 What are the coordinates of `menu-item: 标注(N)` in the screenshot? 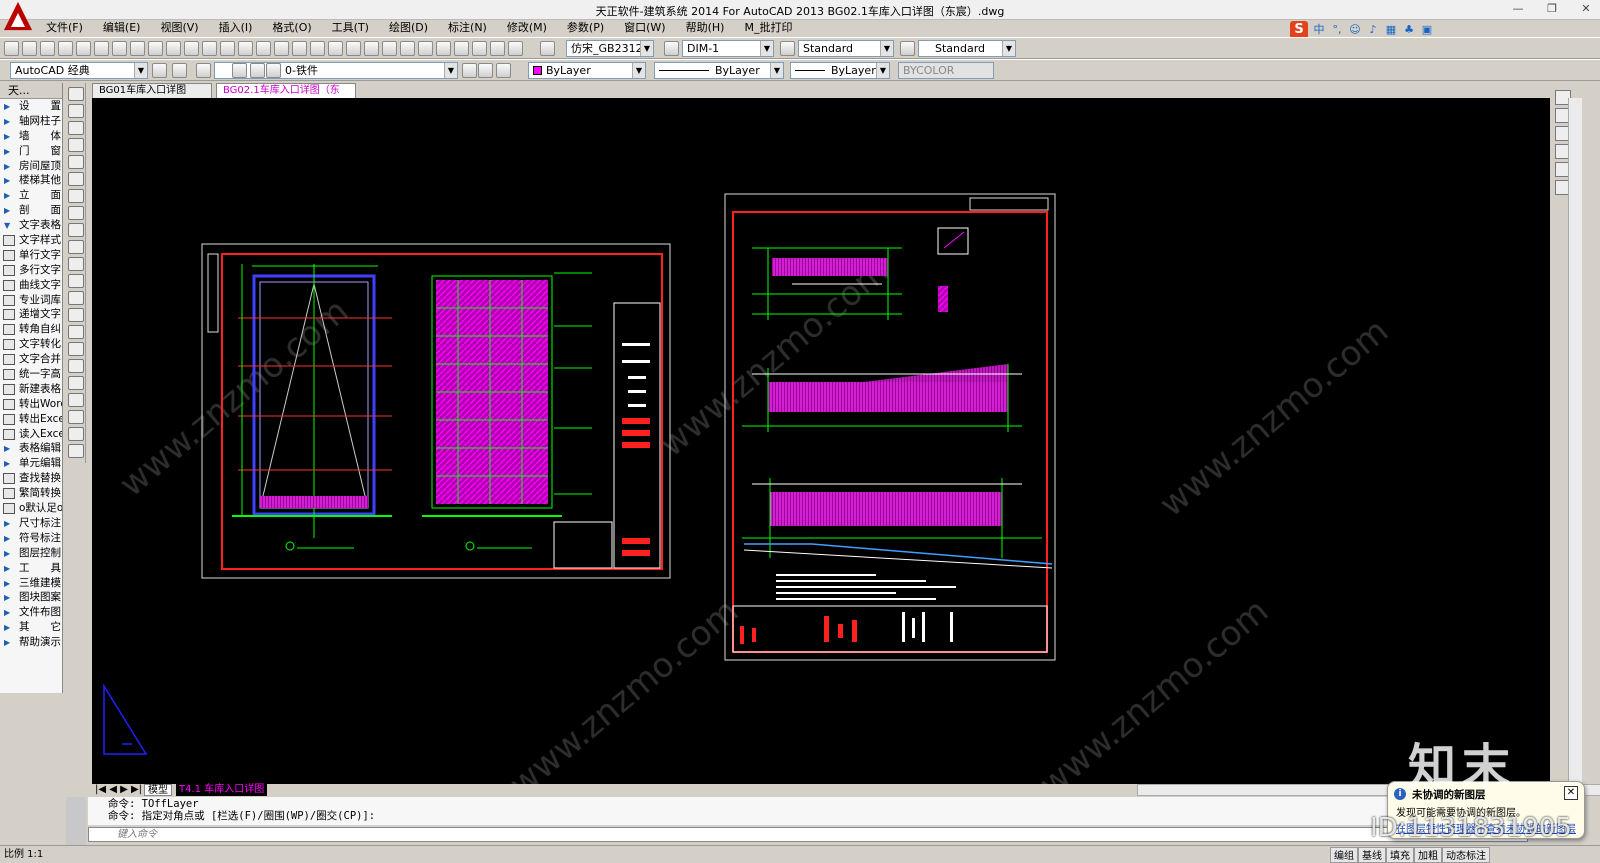 It's located at (467, 28).